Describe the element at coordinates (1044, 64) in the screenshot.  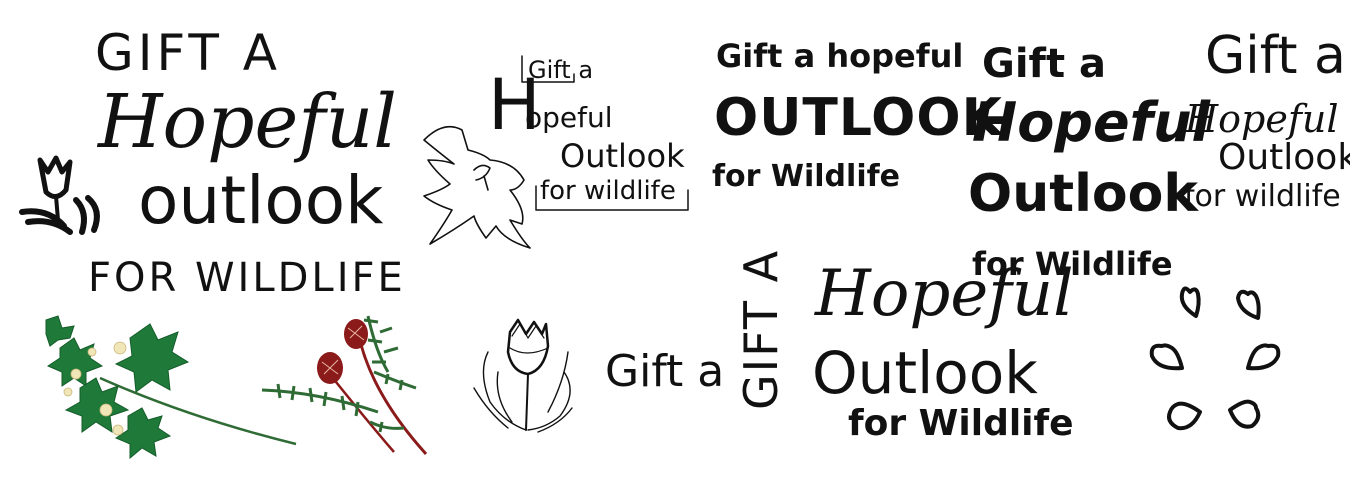
I see `s4-line-gift-a: Gift a` at that location.